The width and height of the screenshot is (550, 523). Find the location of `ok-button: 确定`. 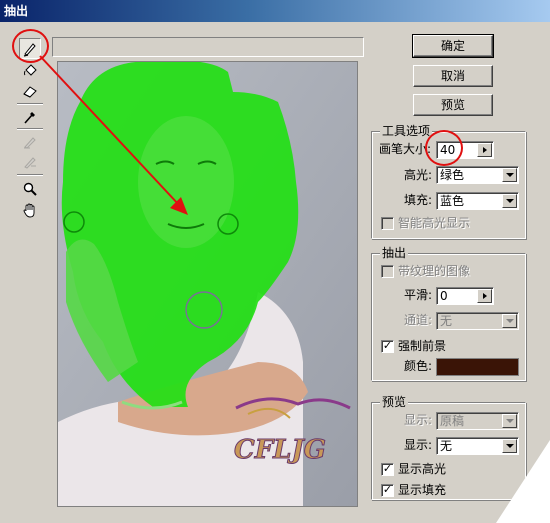

ok-button: 确定 is located at coordinates (453, 46).